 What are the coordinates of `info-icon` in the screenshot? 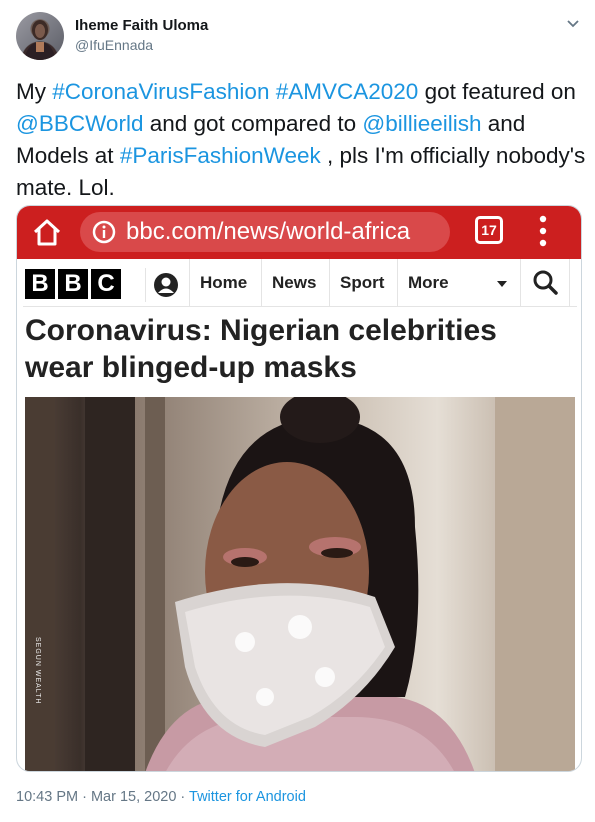 It's located at (104, 232).